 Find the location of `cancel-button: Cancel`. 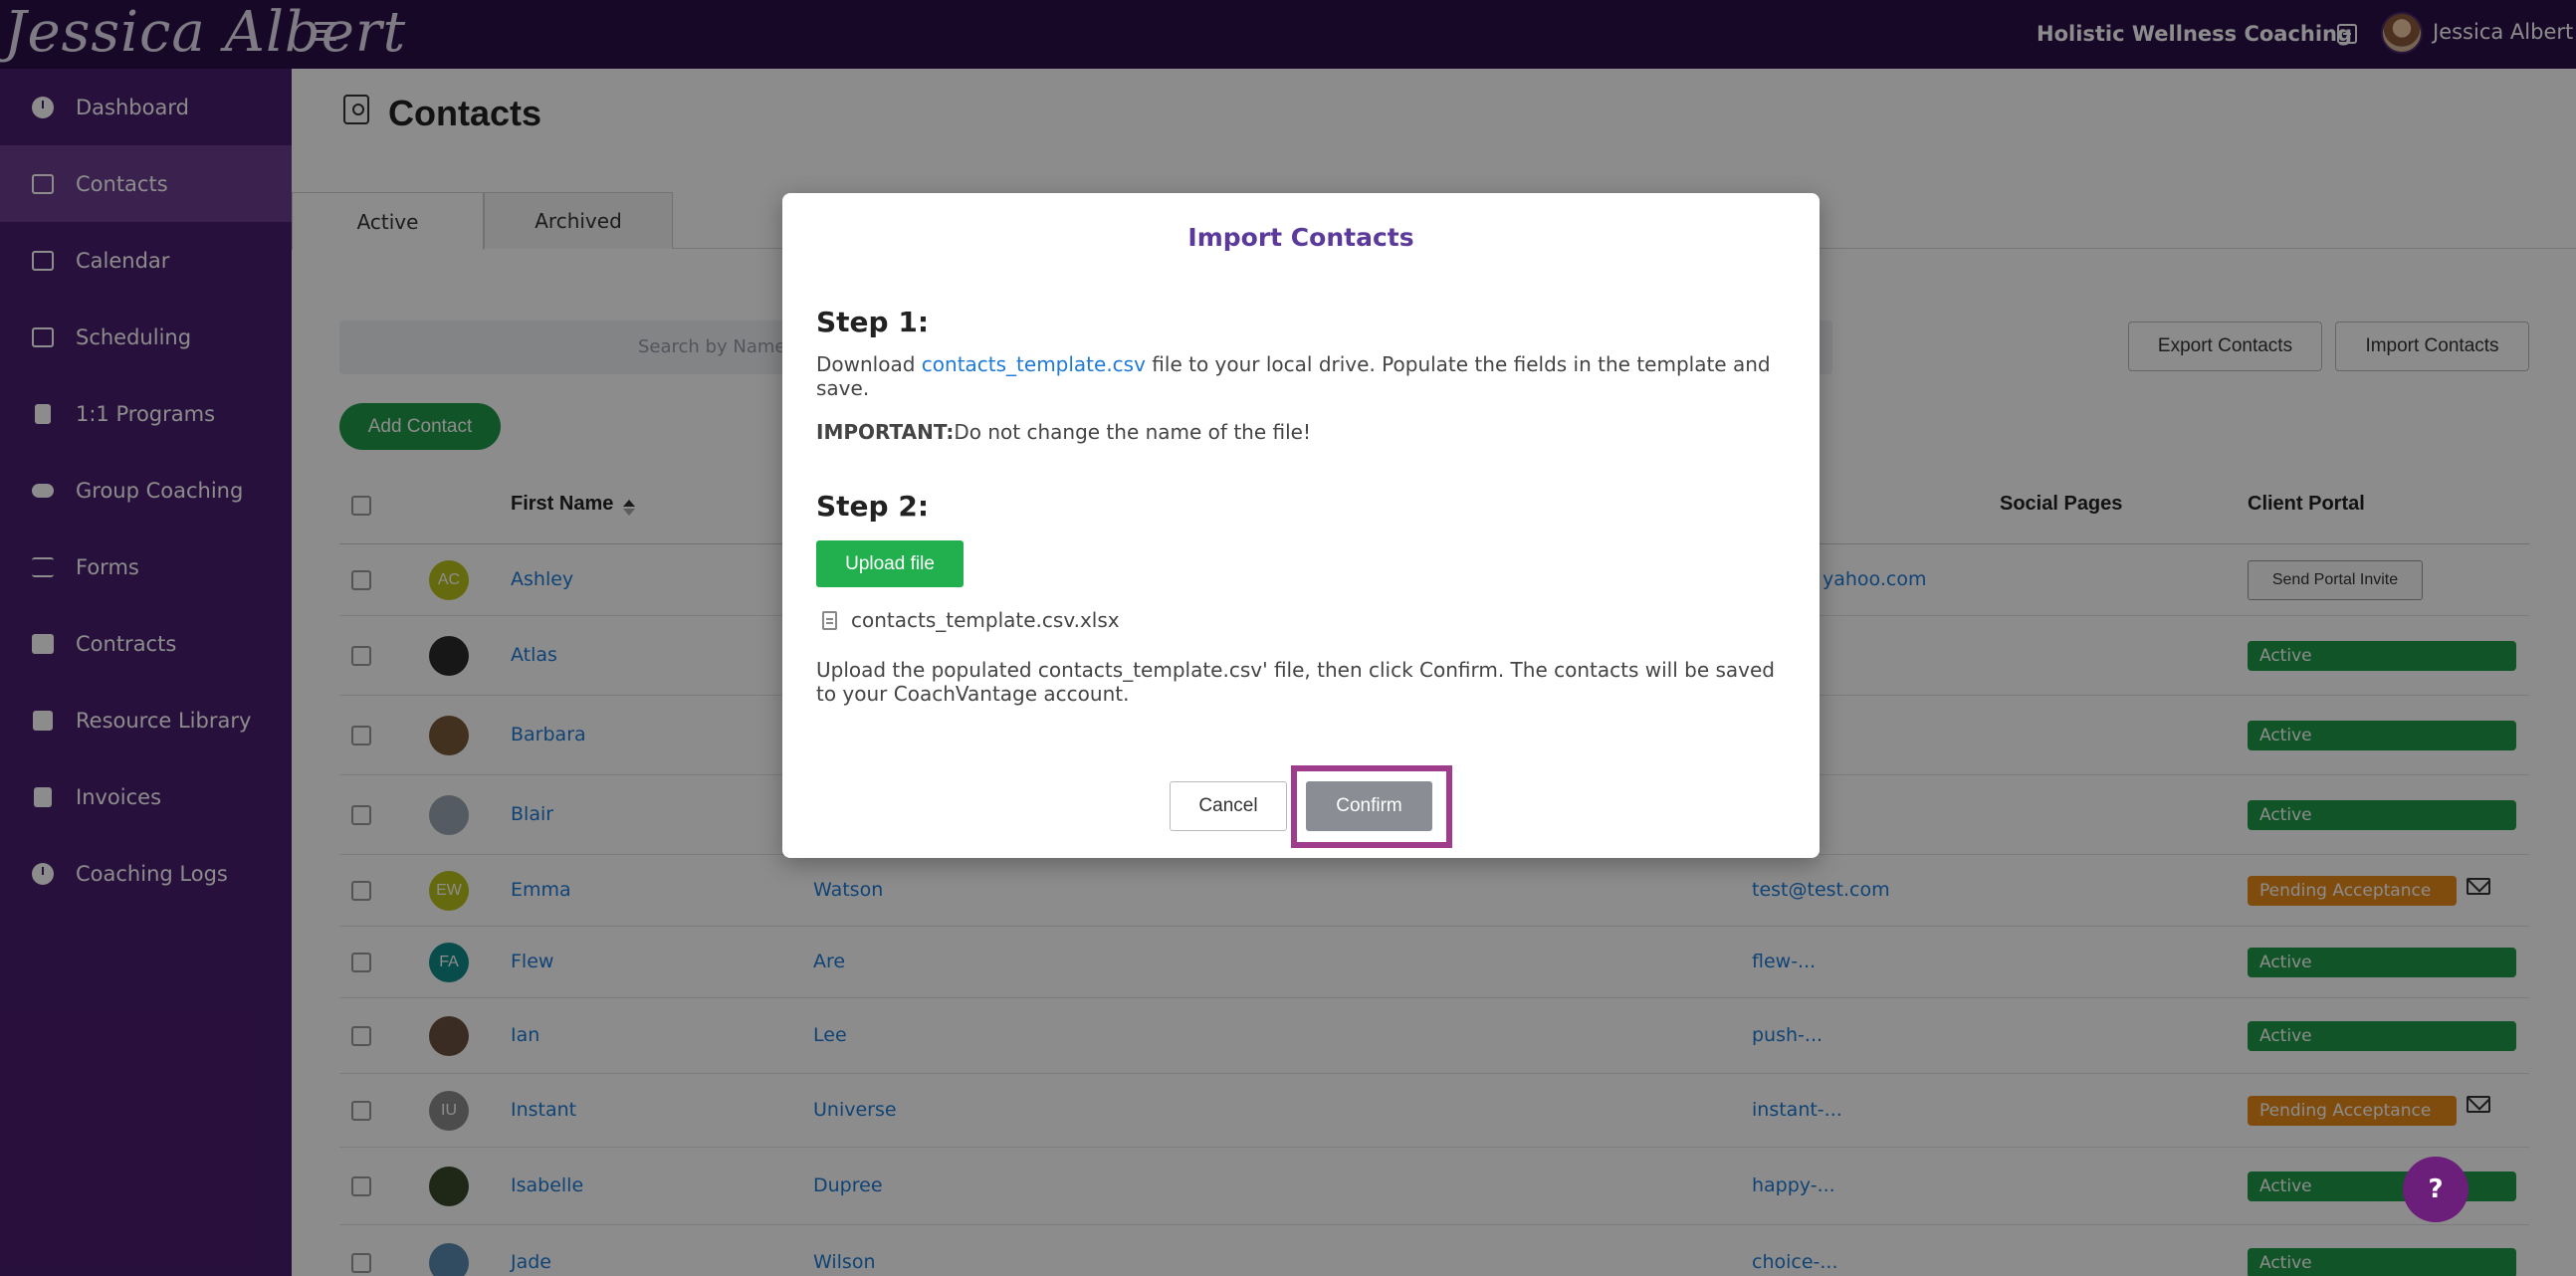

cancel-button: Cancel is located at coordinates (1228, 806).